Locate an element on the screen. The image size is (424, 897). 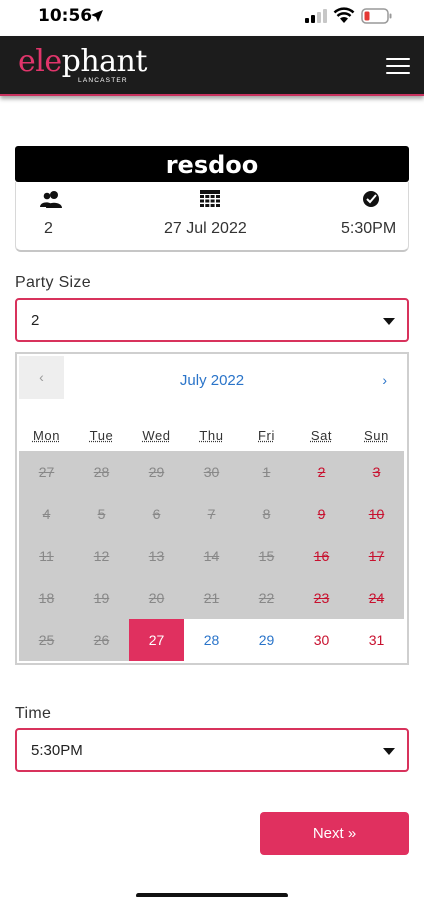
calendar-month-title: July 2022 is located at coordinates (212, 380).